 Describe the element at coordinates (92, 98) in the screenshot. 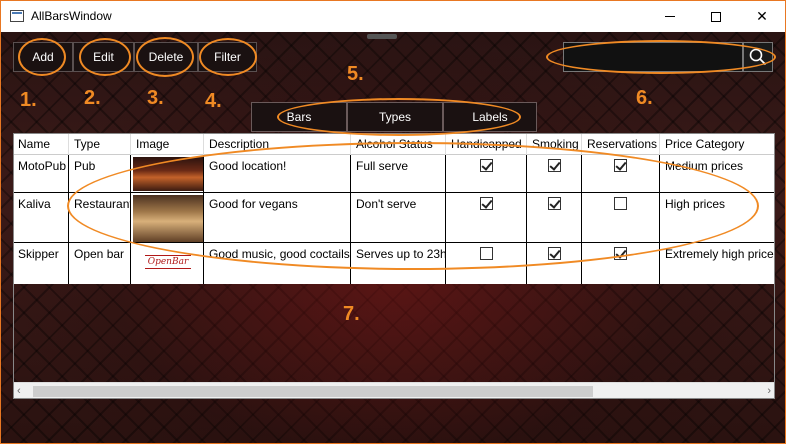

I see `annotation-2: 2.` at that location.